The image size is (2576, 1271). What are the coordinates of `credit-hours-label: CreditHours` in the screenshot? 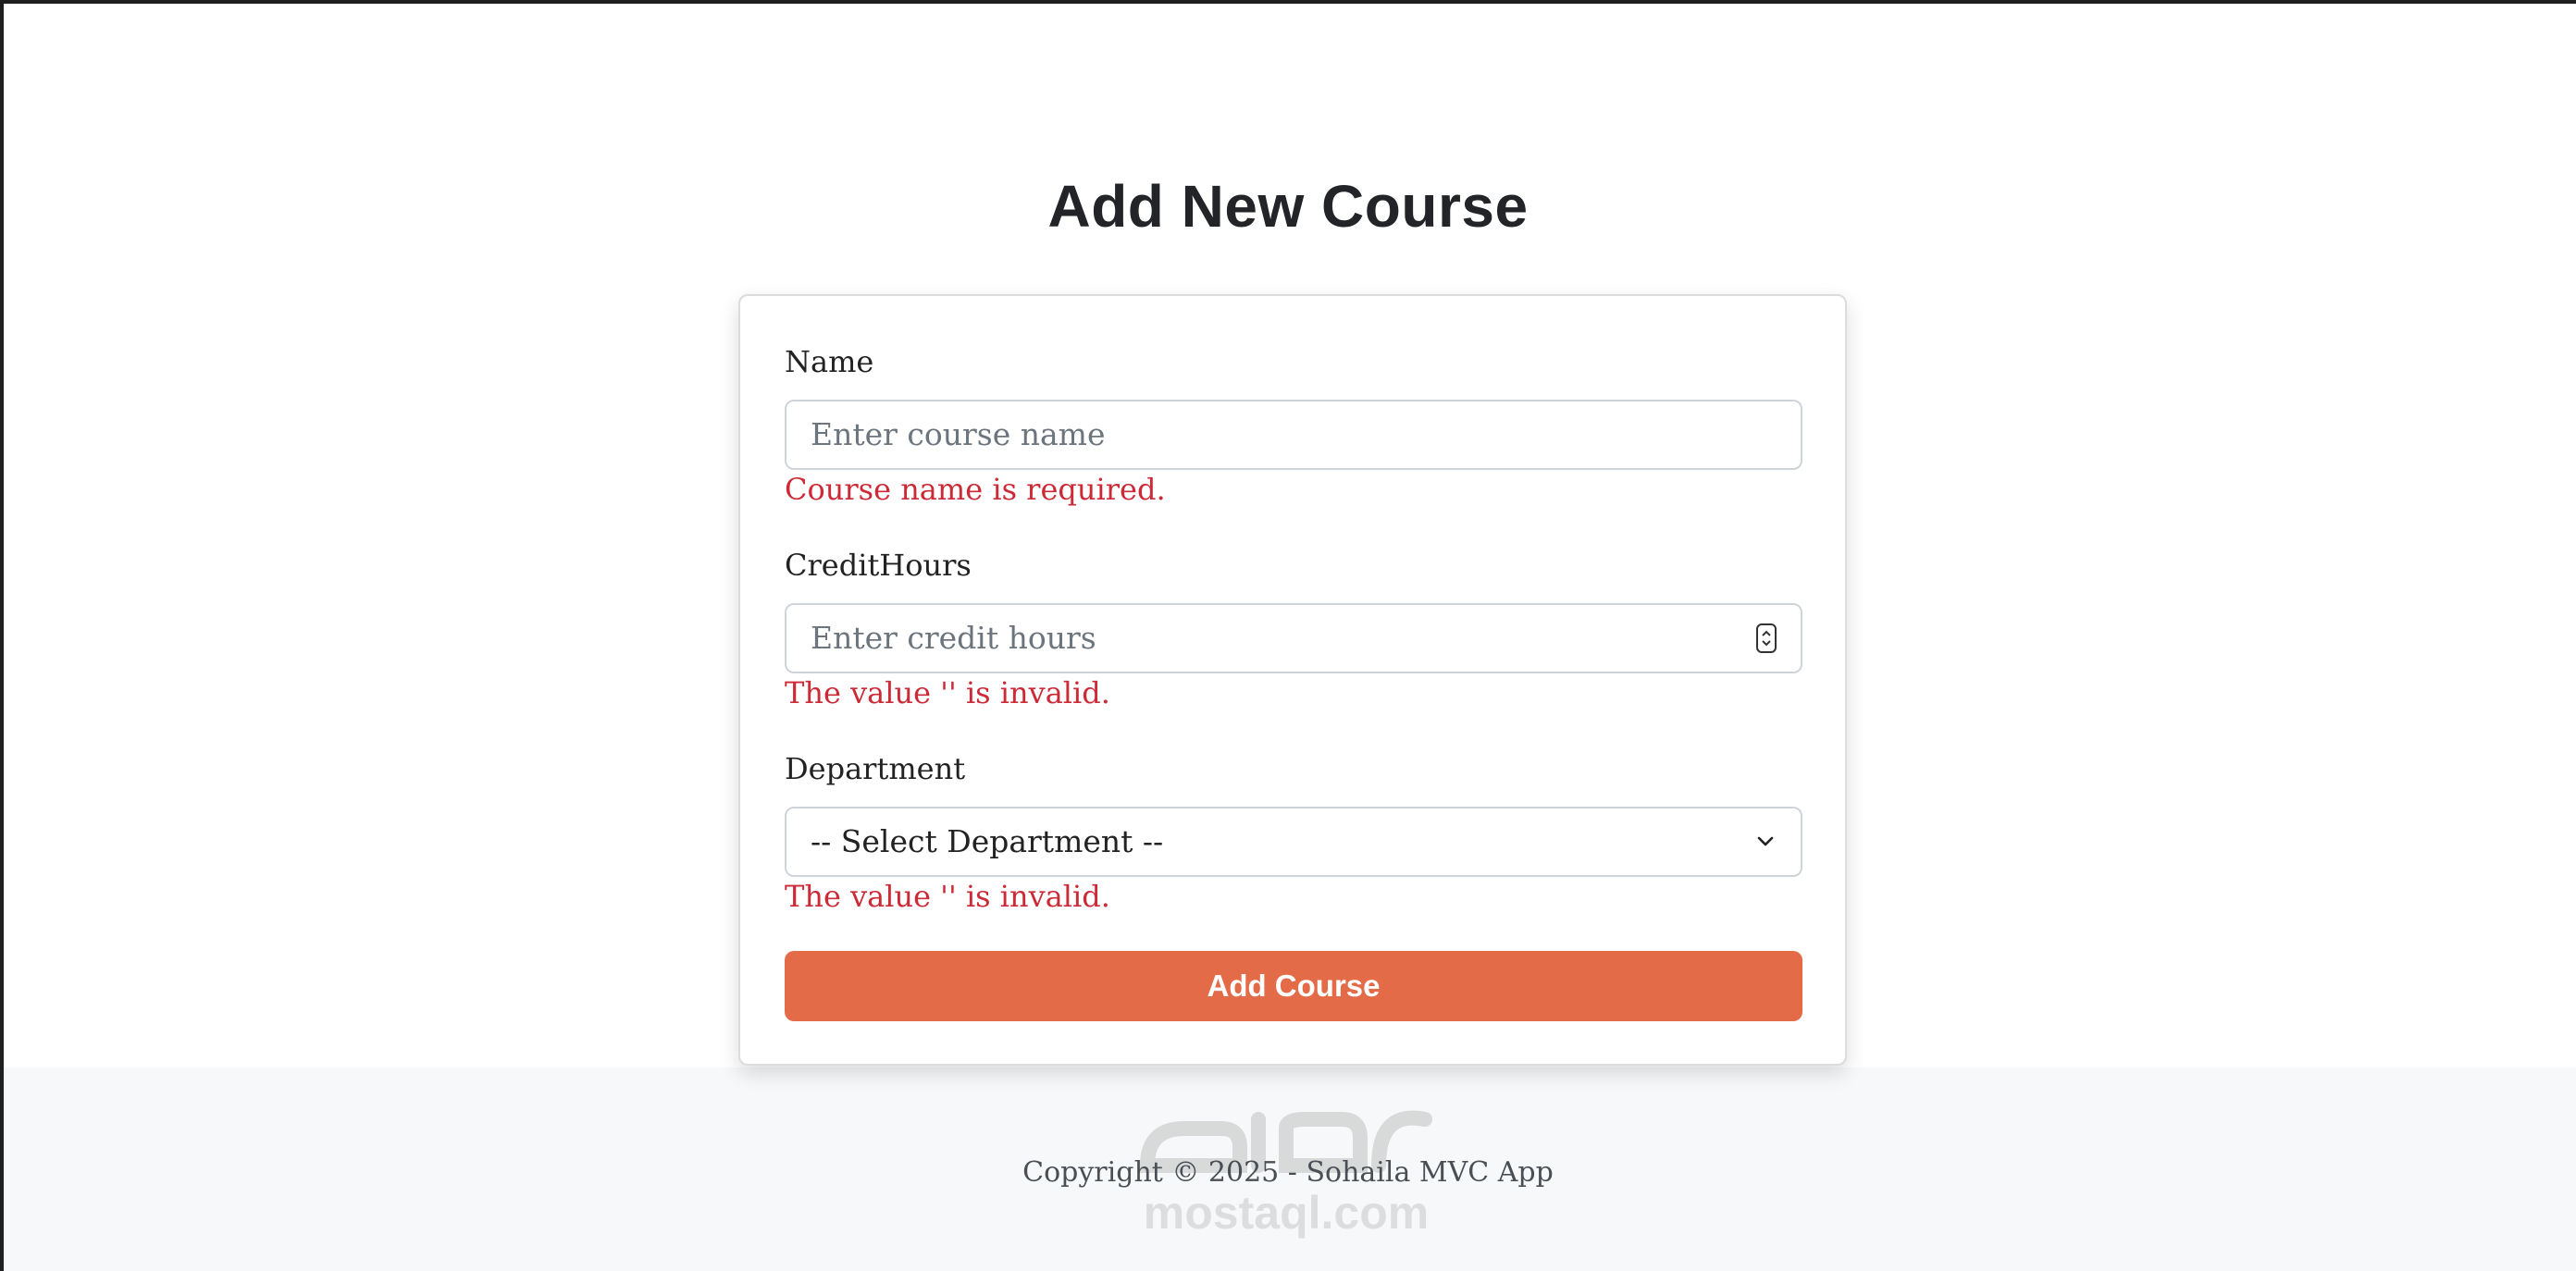 It's located at (879, 566).